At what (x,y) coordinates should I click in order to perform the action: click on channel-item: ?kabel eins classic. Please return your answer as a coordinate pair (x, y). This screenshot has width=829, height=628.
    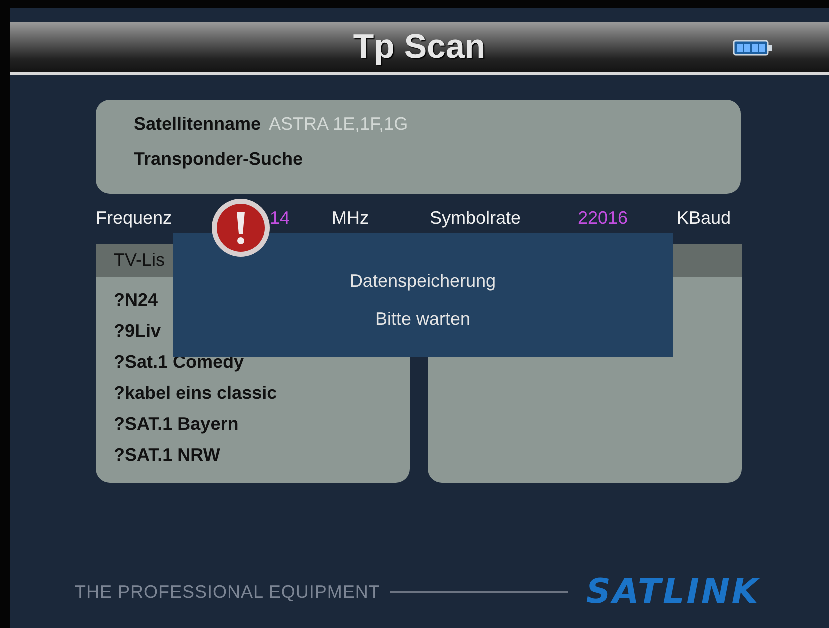
    Looking at the image, I should click on (196, 393).